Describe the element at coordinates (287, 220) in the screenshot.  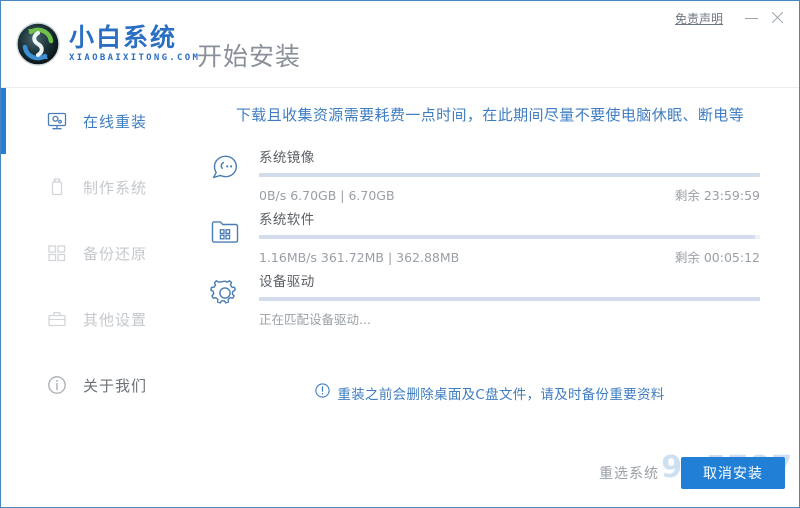
I see `task-name: 系统软件` at that location.